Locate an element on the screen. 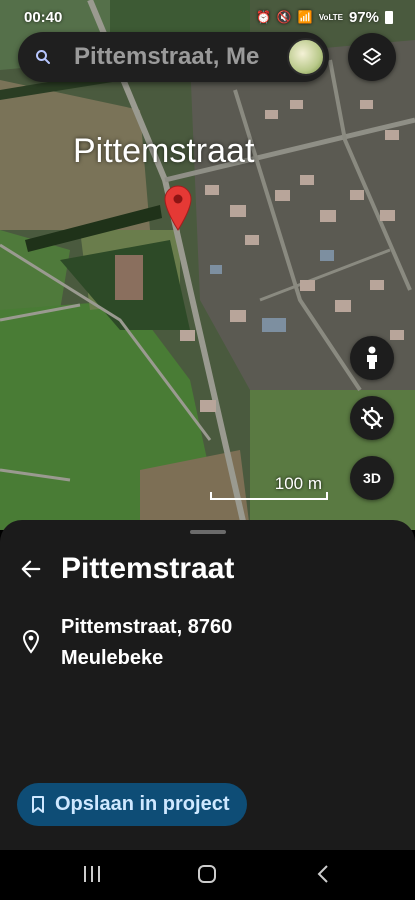  search-bar: Pittemstraat, Me is located at coordinates (173, 57).